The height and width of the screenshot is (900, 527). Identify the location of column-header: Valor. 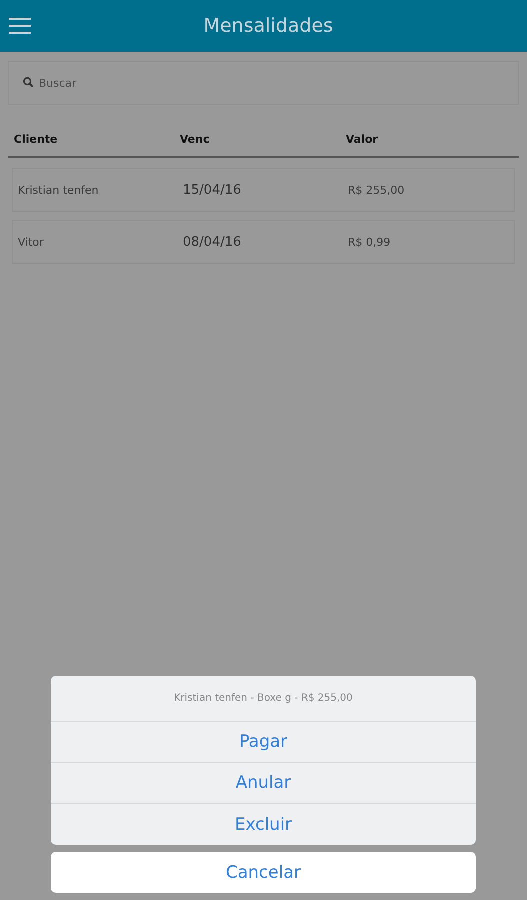
(363, 139).